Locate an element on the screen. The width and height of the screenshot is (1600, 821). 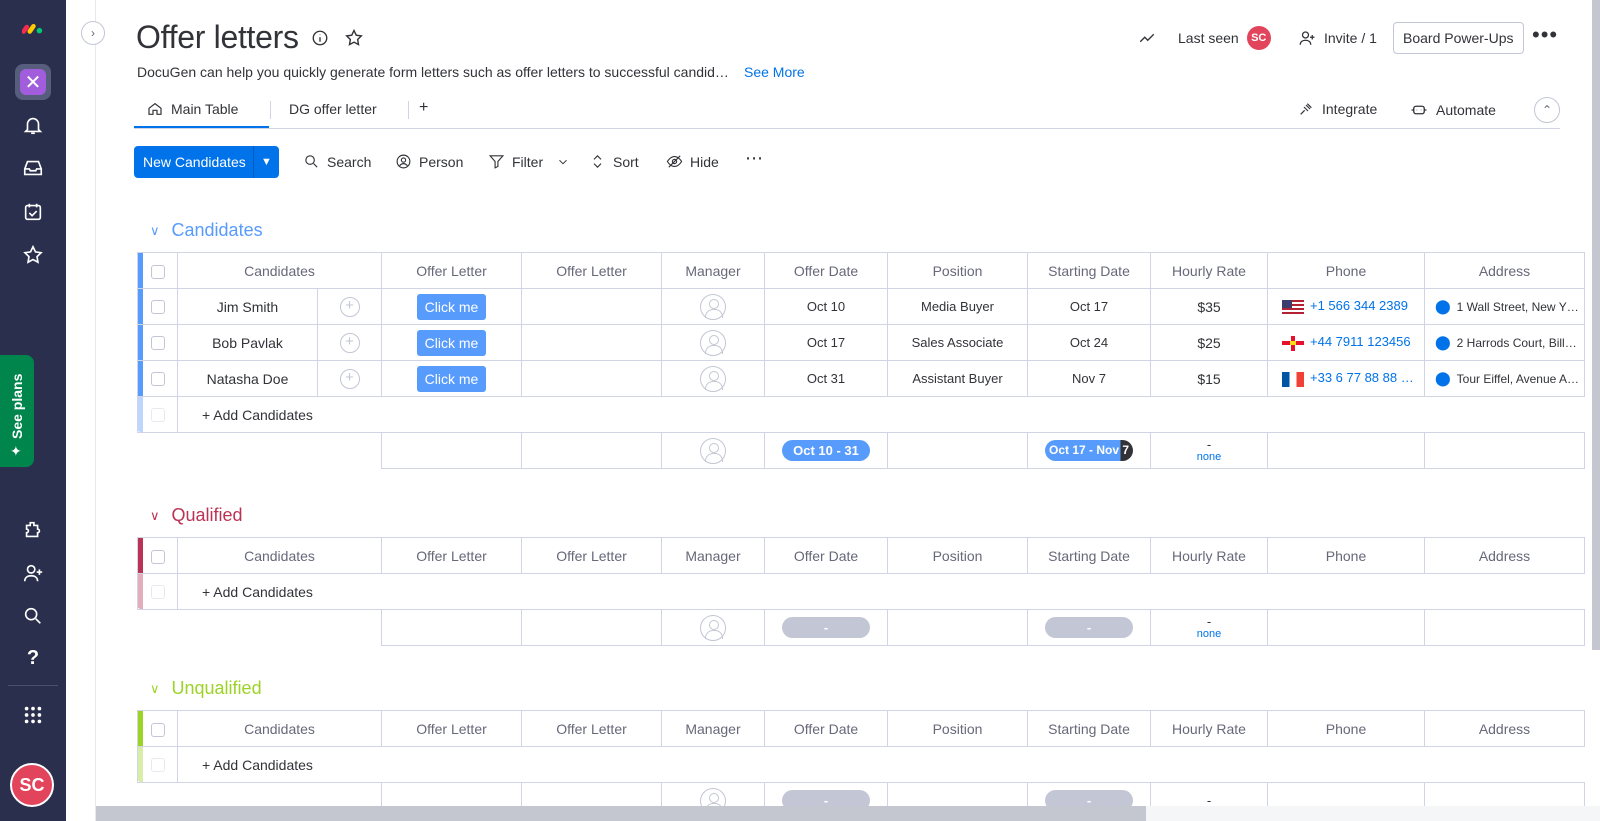
starting-date-cell: Oct 17 is located at coordinates (1089, 306).